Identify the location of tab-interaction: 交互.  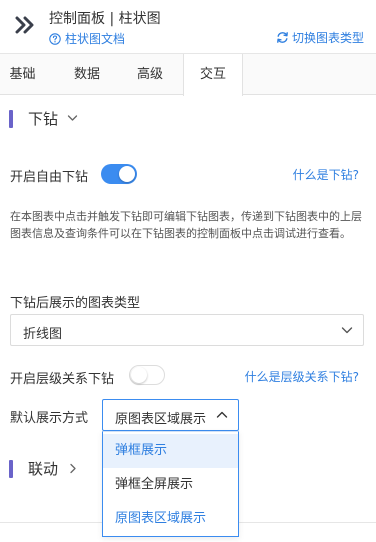
(213, 75).